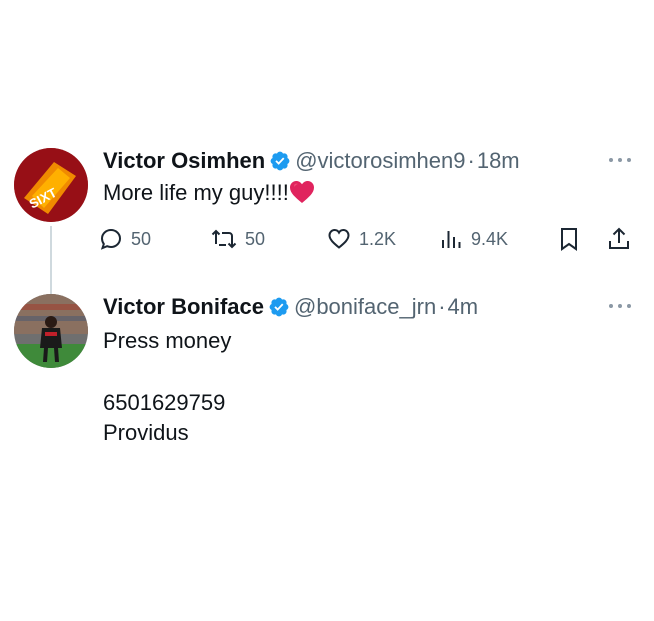 This screenshot has width=654, height=621. Describe the element at coordinates (164, 402) in the screenshot. I see `account-number: 6501629759` at that location.